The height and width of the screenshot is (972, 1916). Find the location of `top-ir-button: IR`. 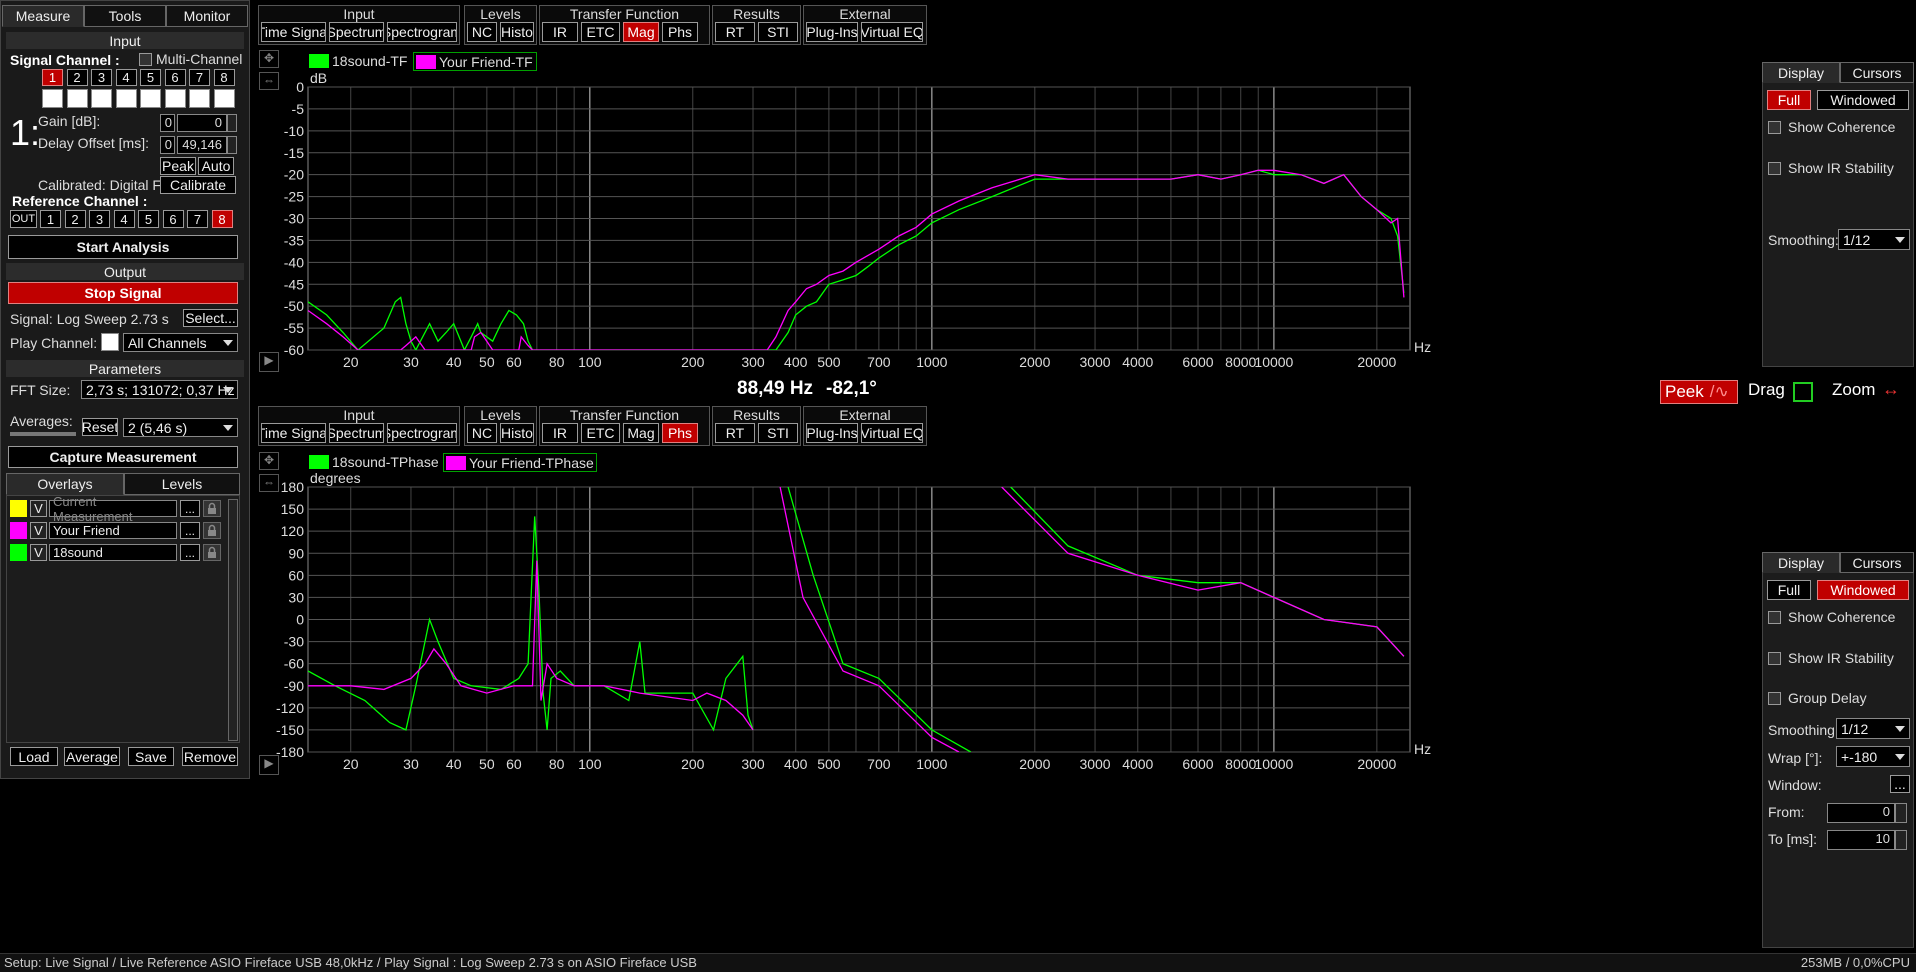

top-ir-button: IR is located at coordinates (560, 32).